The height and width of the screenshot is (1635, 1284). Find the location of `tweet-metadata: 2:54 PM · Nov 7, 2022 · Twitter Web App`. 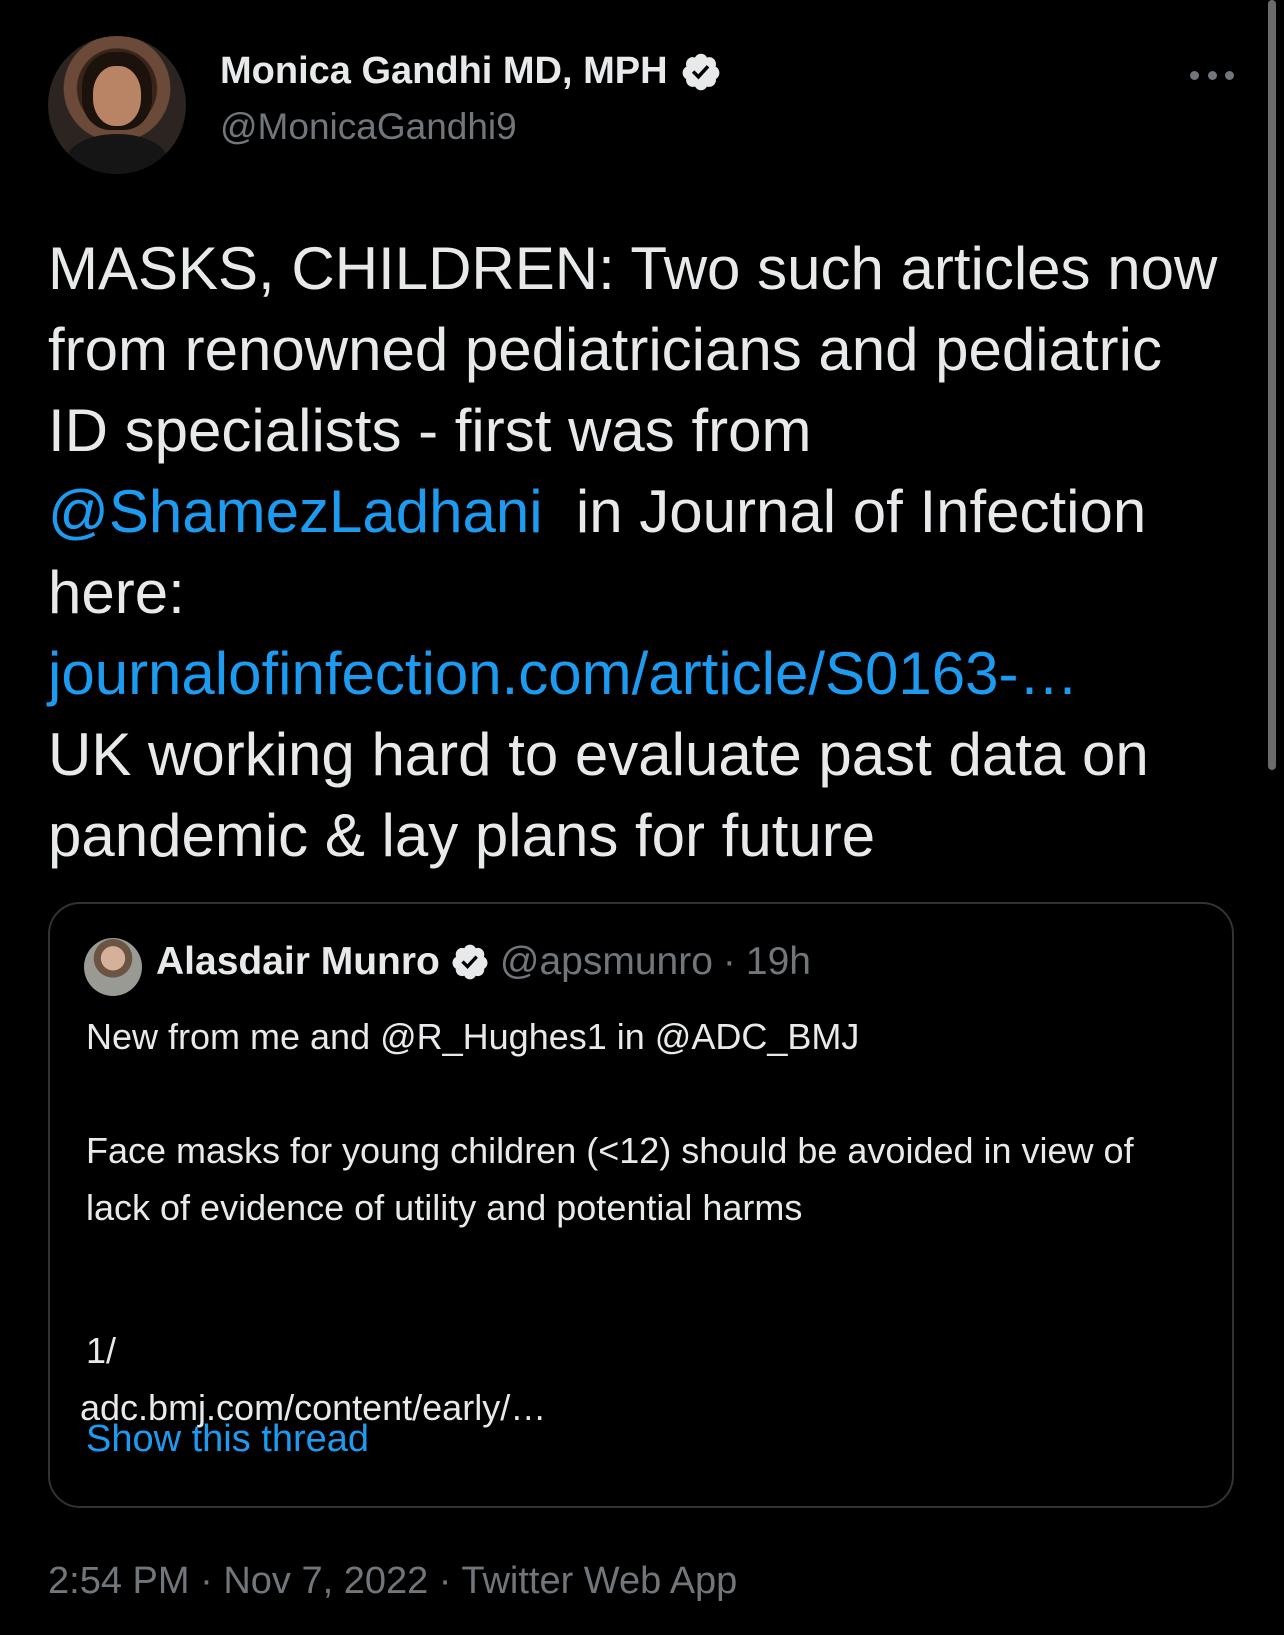

tweet-metadata: 2:54 PM · Nov 7, 2022 · Twitter Web App is located at coordinates (392, 1581).